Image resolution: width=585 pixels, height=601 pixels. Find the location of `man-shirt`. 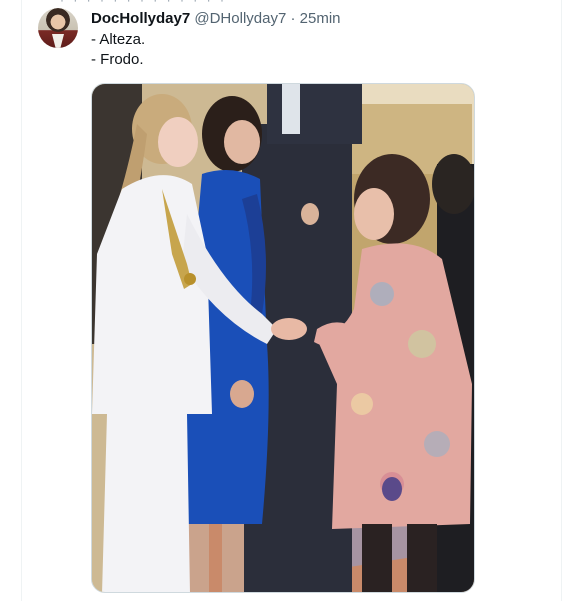

man-shirt is located at coordinates (291, 109).